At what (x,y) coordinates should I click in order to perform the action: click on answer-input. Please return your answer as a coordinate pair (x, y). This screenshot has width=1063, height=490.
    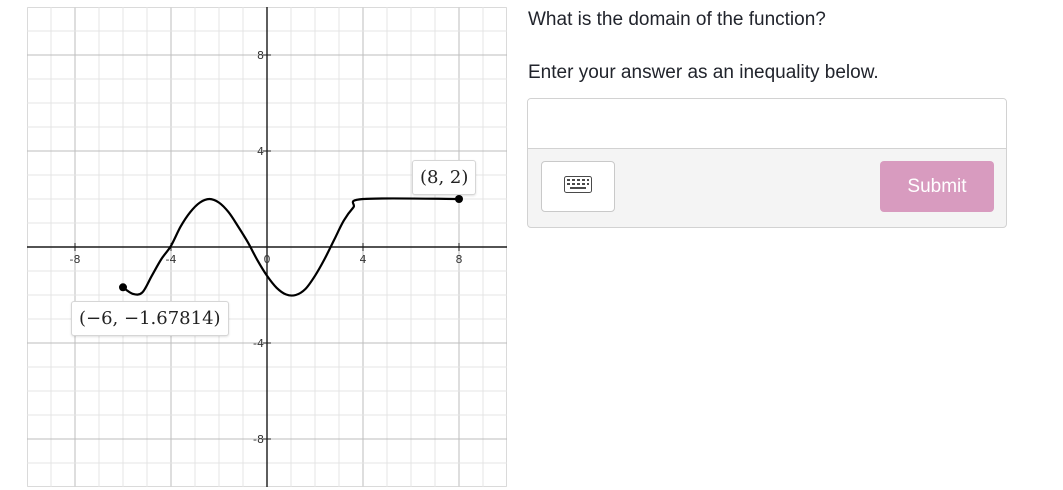
    Looking at the image, I should click on (767, 124).